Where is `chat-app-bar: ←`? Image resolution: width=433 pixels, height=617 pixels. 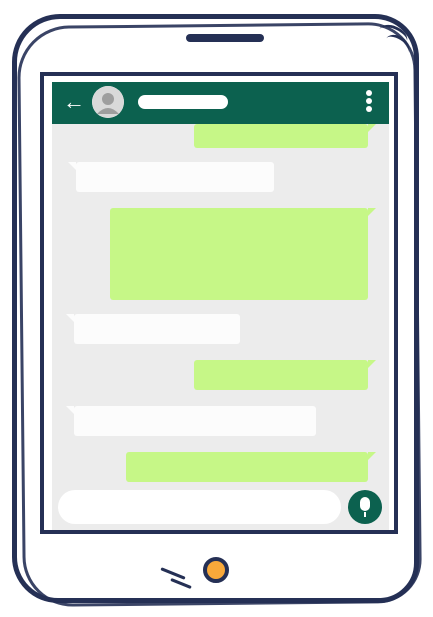 chat-app-bar: ← is located at coordinates (220, 103).